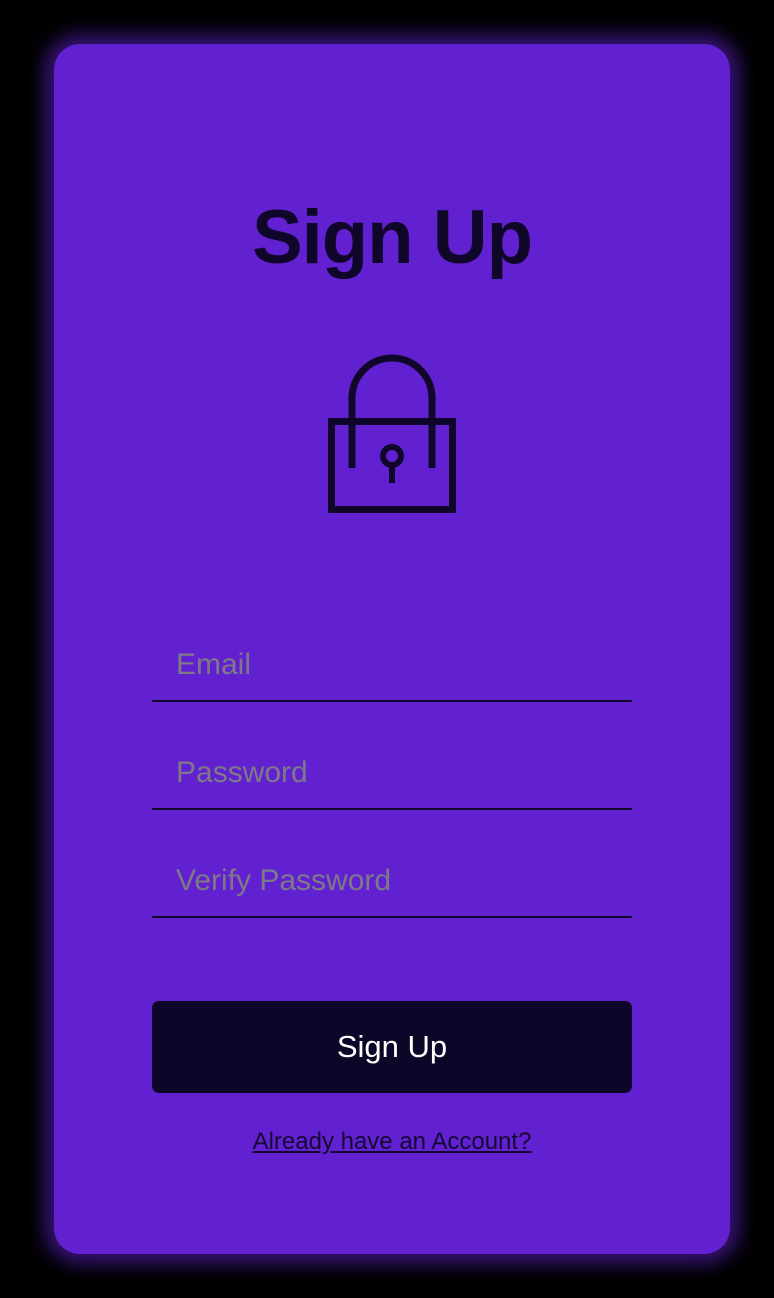 The width and height of the screenshot is (774, 1298). Describe the element at coordinates (392, 433) in the screenshot. I see `lock-icon` at that location.